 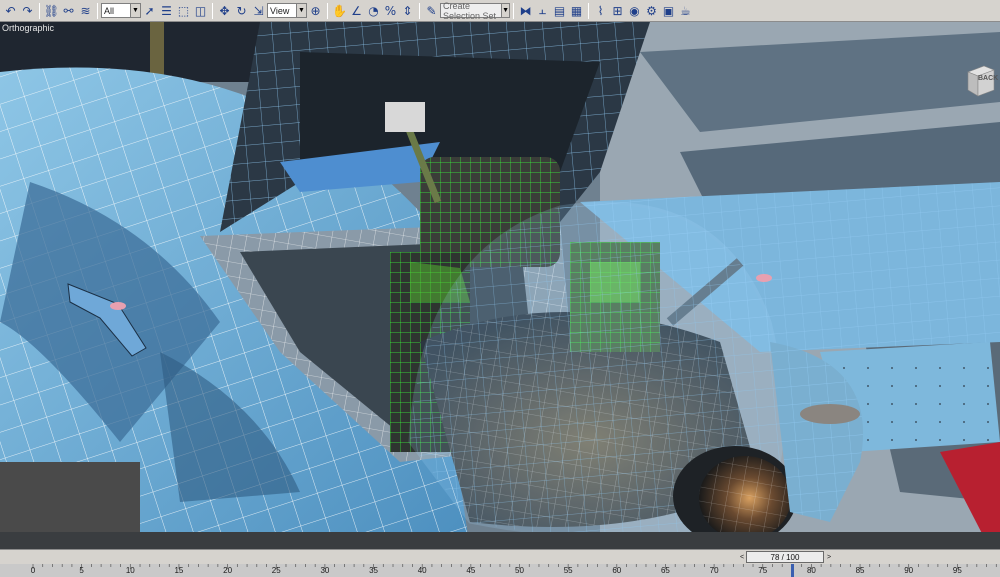 I want to click on track-tick-label: 90, so click(x=909, y=570).